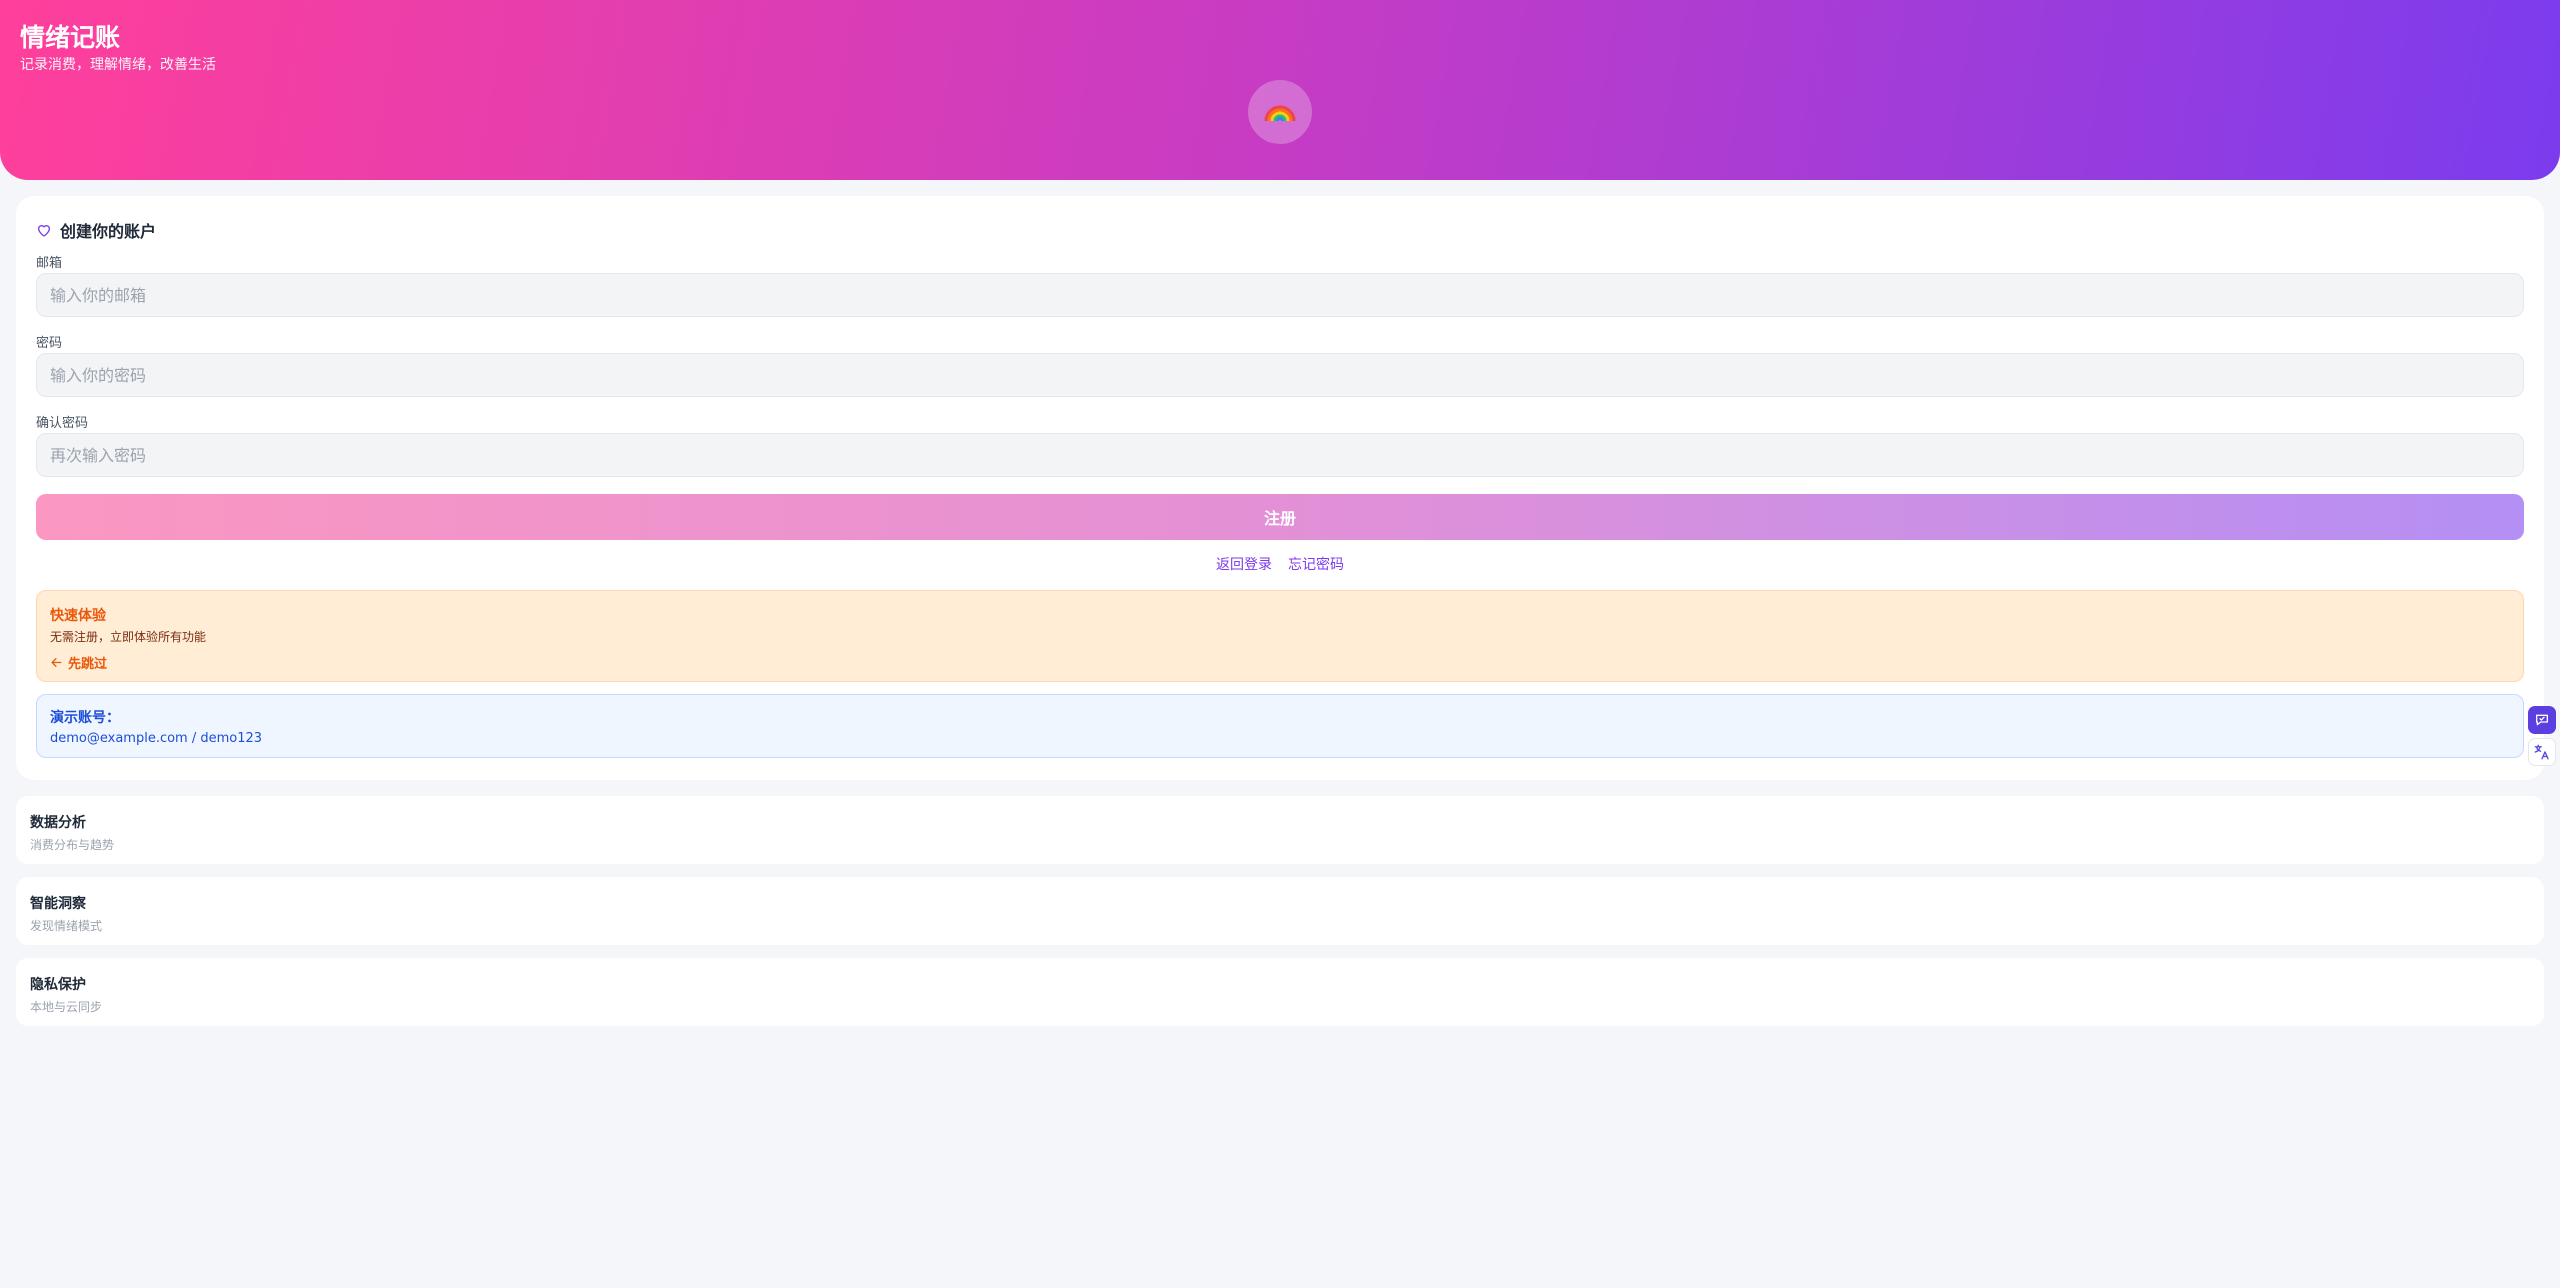  Describe the element at coordinates (44, 231) in the screenshot. I see `heart-icon` at that location.